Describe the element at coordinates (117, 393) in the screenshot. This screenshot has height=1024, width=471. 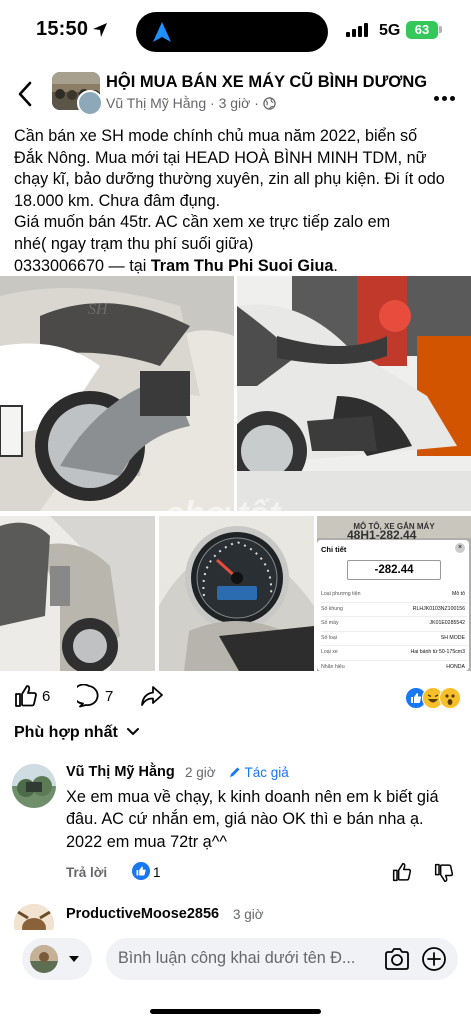
I see `photo-1: SH` at that location.